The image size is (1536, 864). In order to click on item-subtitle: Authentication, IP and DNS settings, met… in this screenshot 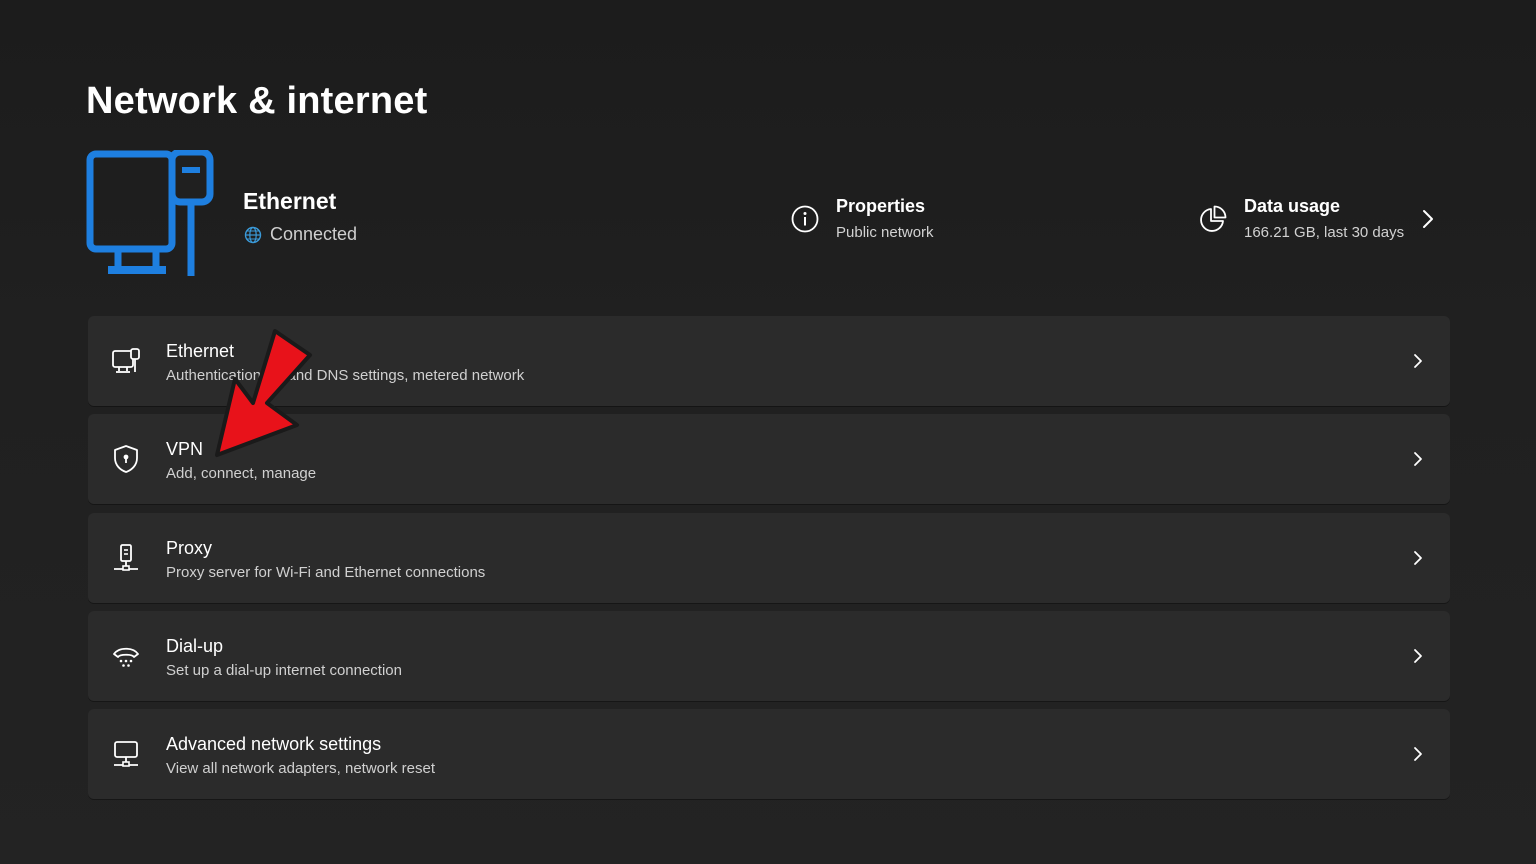, I will do `click(345, 375)`.